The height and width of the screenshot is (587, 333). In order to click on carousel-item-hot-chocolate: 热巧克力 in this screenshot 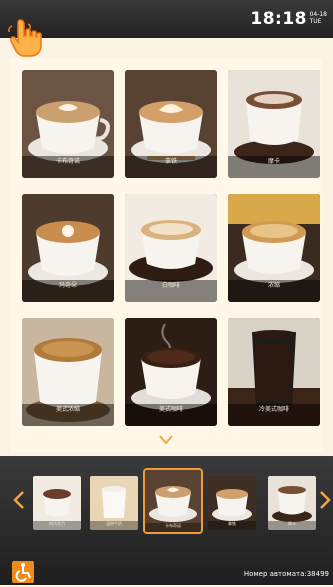, I will do `click(57, 503)`.